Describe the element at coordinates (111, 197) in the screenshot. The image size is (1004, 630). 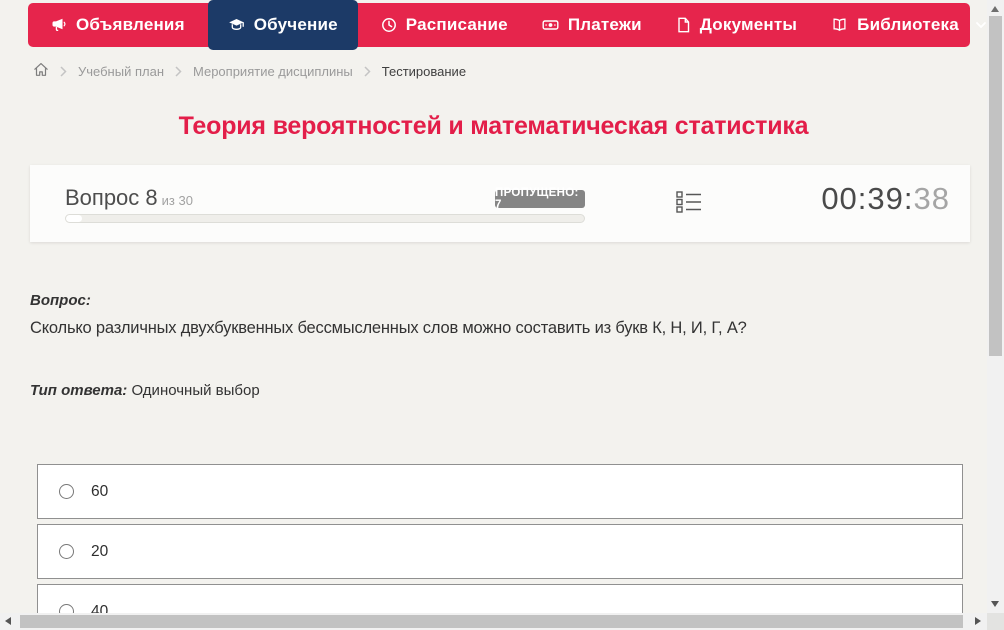
I see `question-number-label: Вопрос 8` at that location.